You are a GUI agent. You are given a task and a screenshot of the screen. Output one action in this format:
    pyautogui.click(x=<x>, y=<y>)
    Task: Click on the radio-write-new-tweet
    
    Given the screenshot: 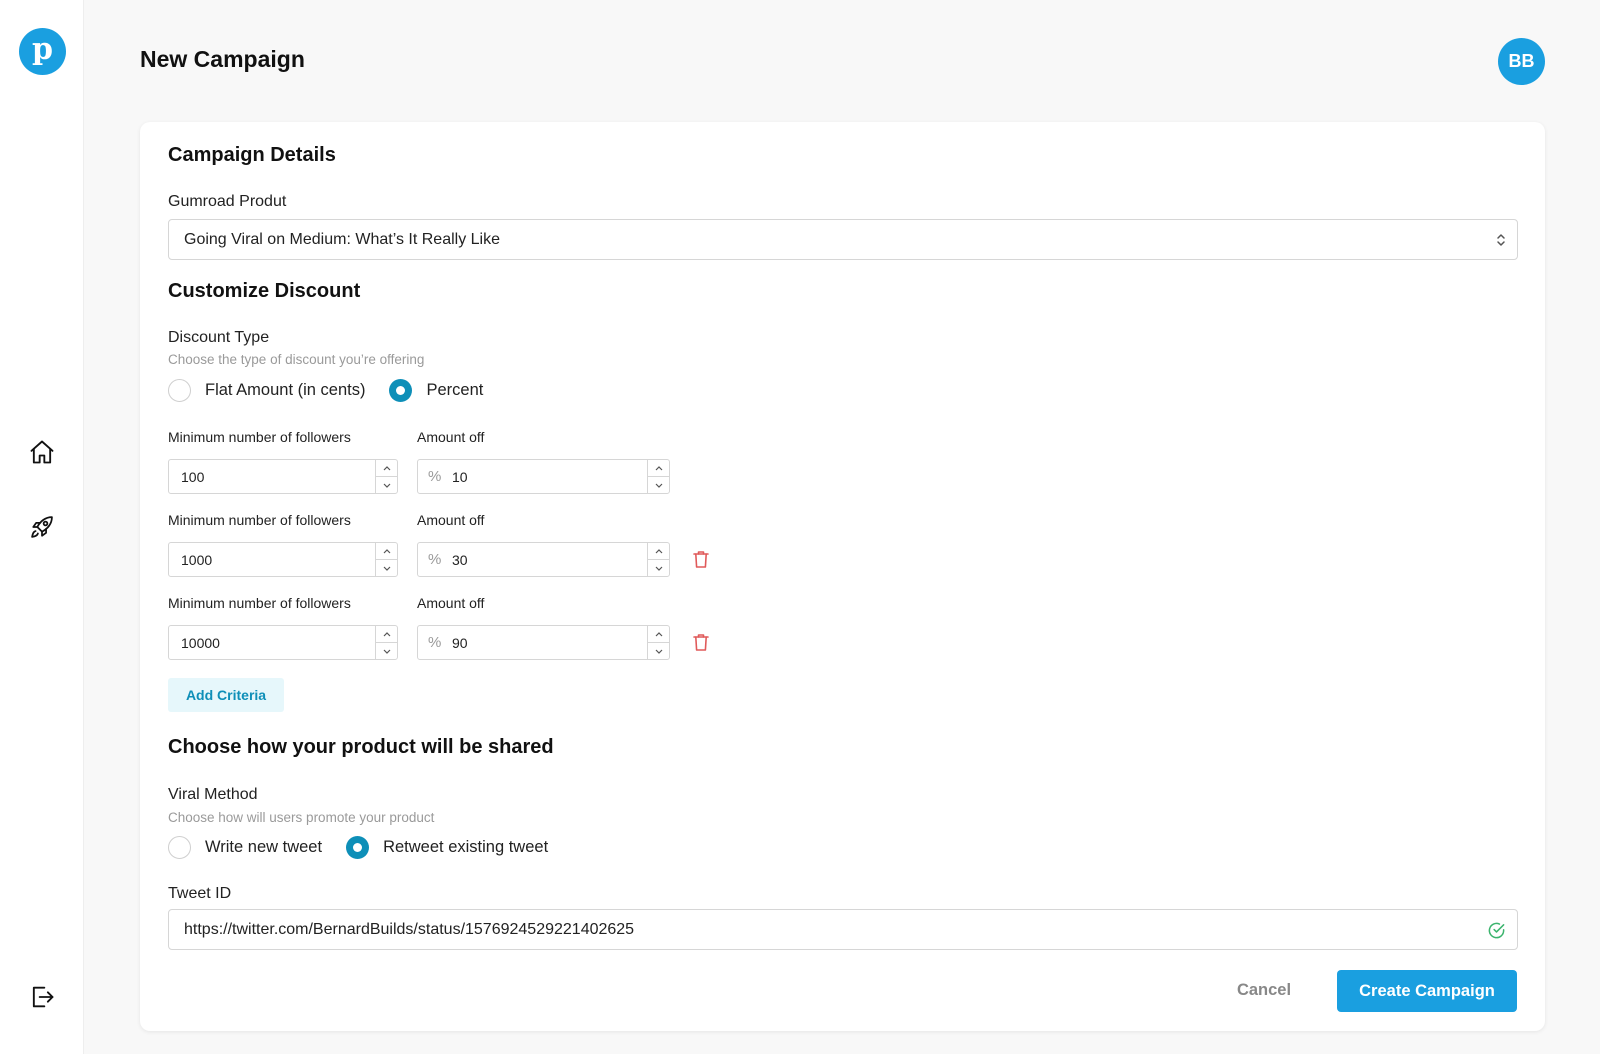 What is the action you would take?
    pyautogui.click(x=179, y=847)
    